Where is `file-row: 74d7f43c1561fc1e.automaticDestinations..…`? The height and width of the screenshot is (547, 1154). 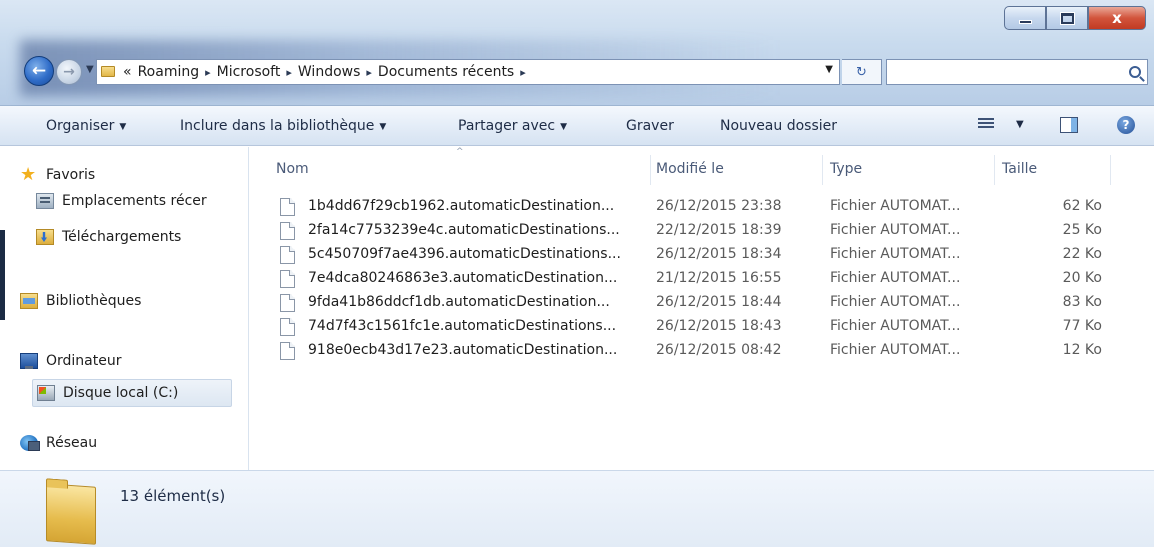 file-row: 74d7f43c1561fc1e.automaticDestinations..… is located at coordinates (706, 327).